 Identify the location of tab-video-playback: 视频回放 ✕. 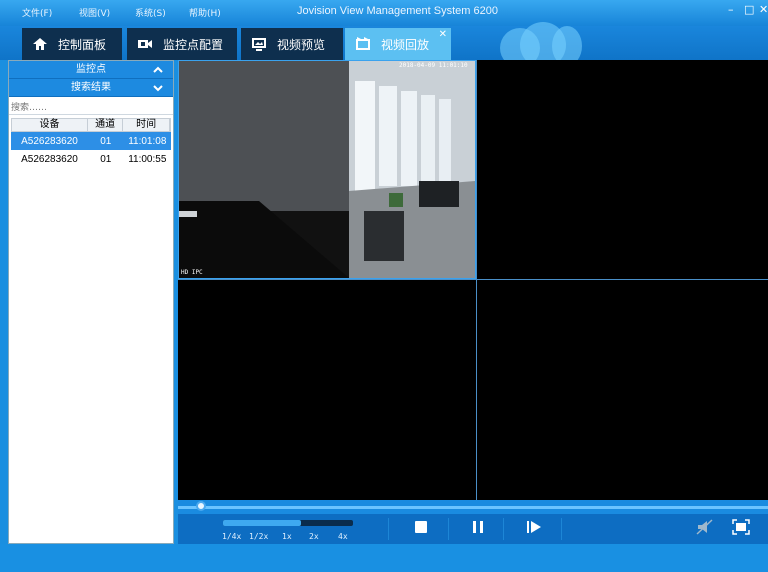
(398, 44).